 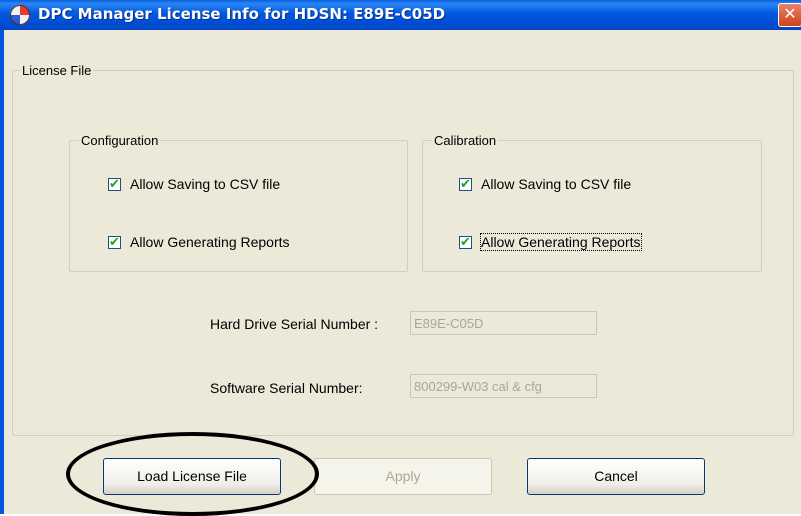 What do you see at coordinates (503, 386) in the screenshot?
I see `software-serial-field` at bounding box center [503, 386].